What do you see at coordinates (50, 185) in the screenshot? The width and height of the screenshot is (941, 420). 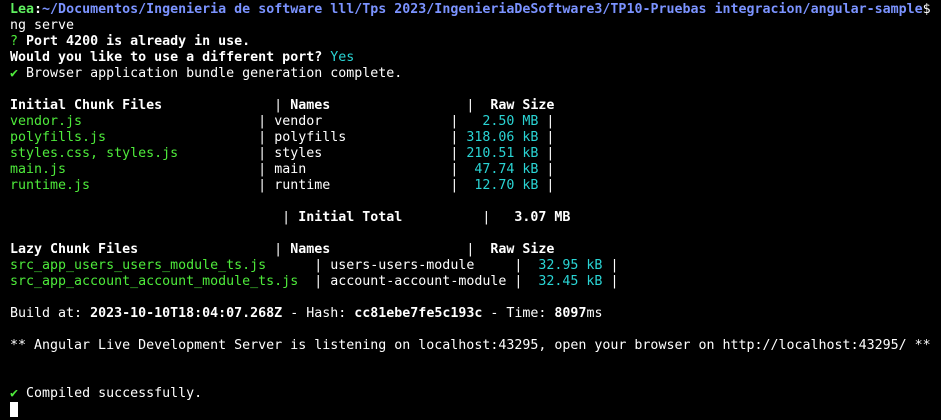 I see `chunk-file: runtime.js` at bounding box center [50, 185].